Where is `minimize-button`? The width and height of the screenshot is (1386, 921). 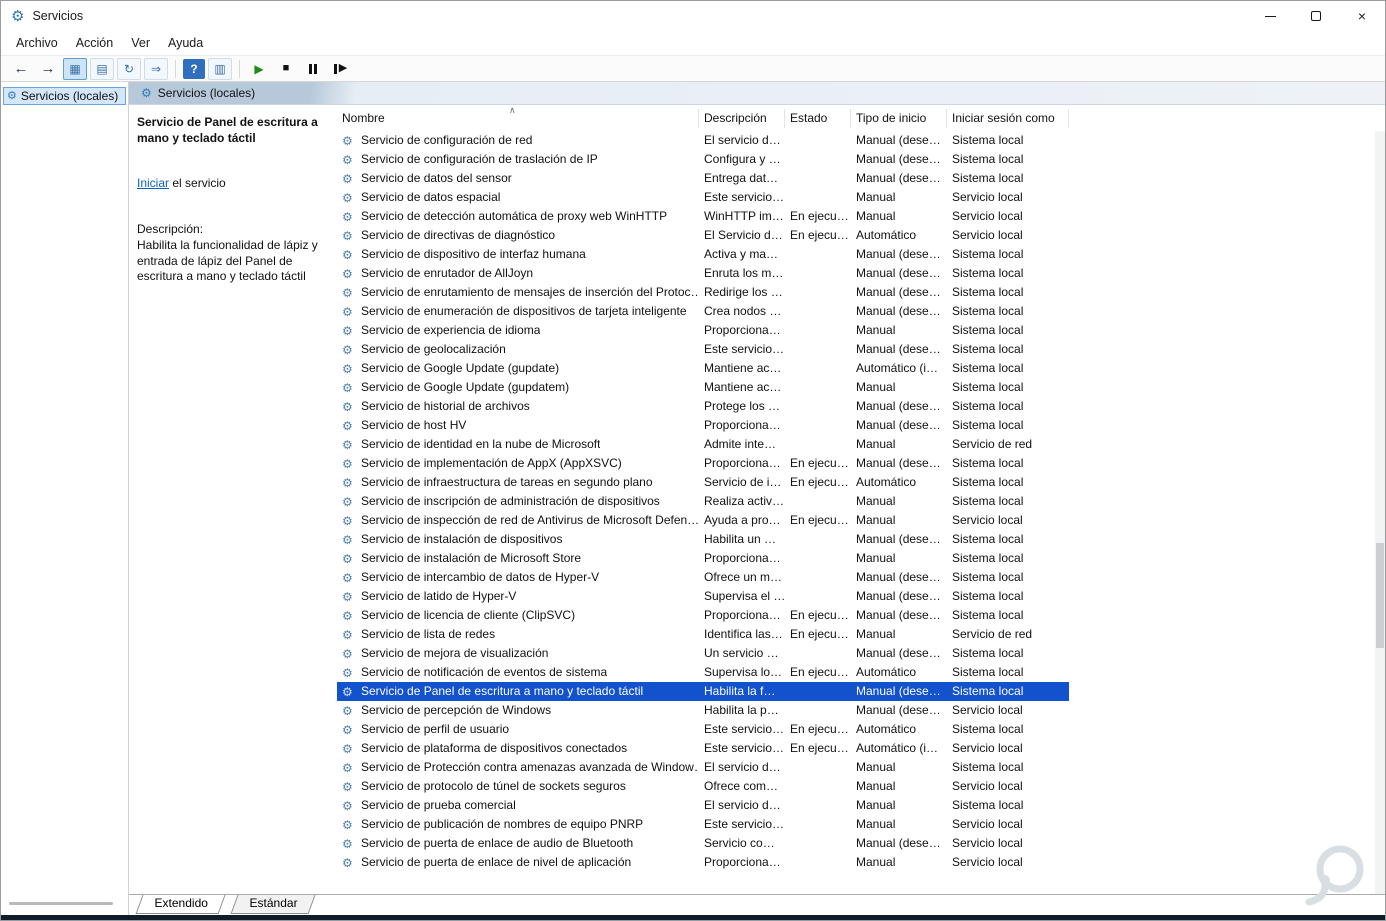 minimize-button is located at coordinates (1270, 16).